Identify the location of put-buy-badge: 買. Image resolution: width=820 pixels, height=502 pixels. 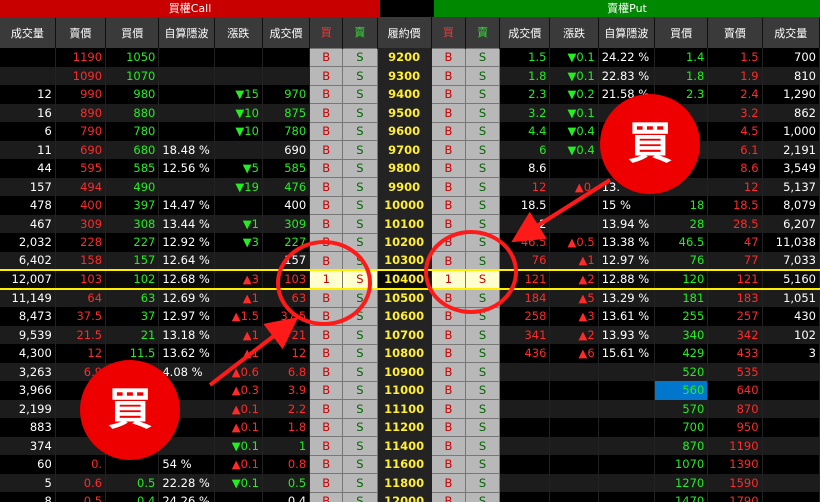
(650, 144).